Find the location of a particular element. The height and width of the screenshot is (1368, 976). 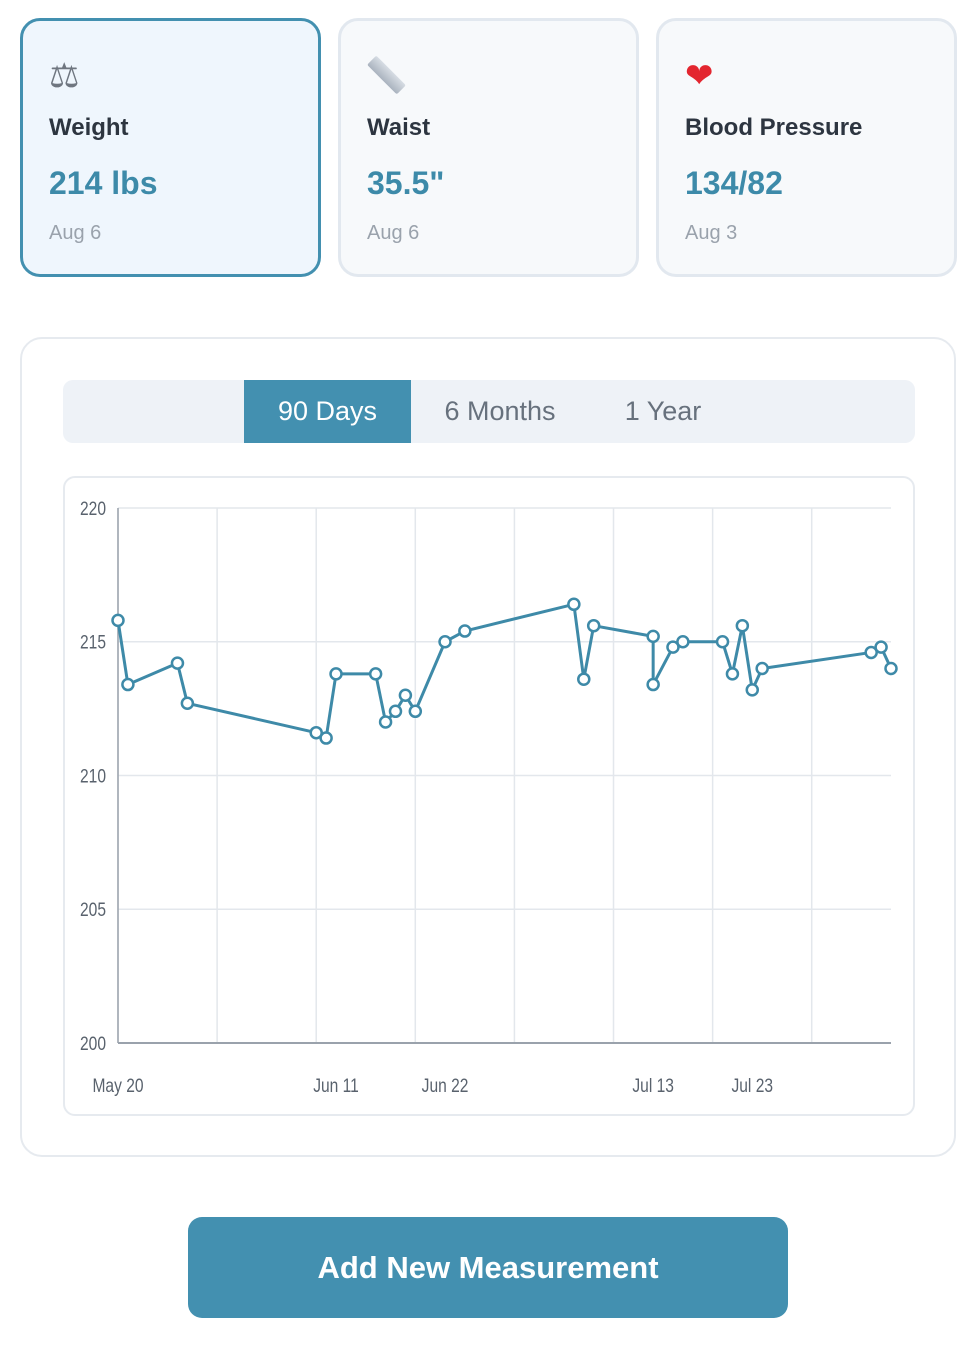

weight-card: ⚖ Weight 214 lbs Aug 6 is located at coordinates (170, 147).